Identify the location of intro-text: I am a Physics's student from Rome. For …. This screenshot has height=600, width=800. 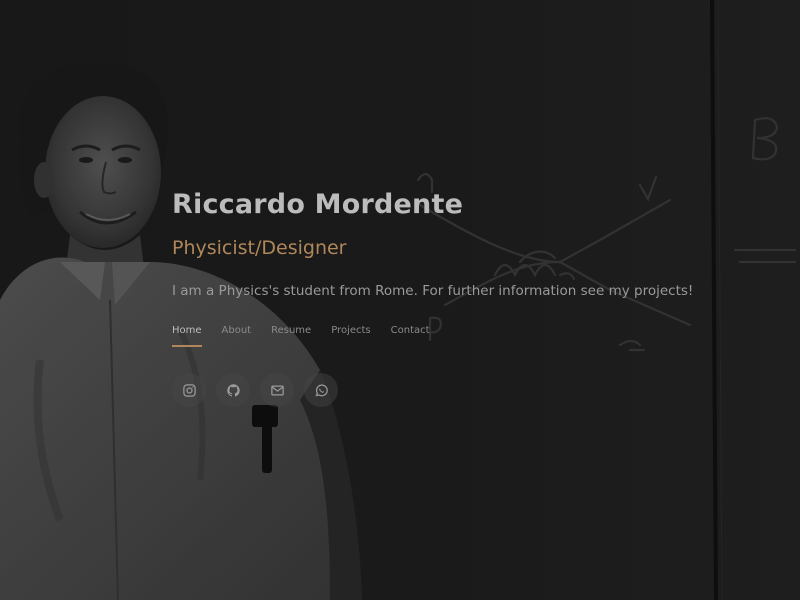
(433, 291).